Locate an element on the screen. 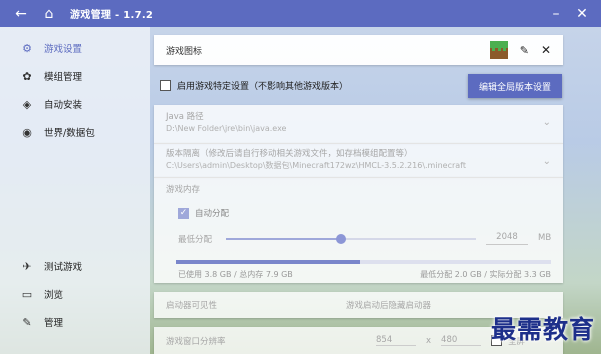  puzzle-icon: ✿ is located at coordinates (27, 76).